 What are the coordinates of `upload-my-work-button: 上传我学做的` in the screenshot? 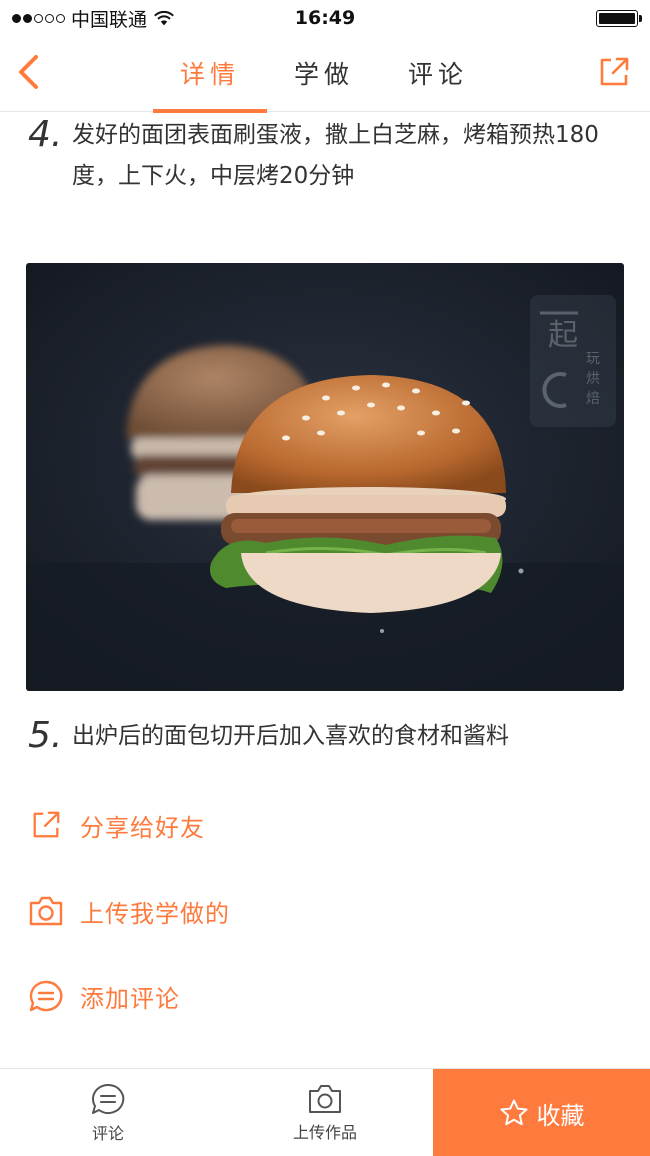 It's located at (129, 911).